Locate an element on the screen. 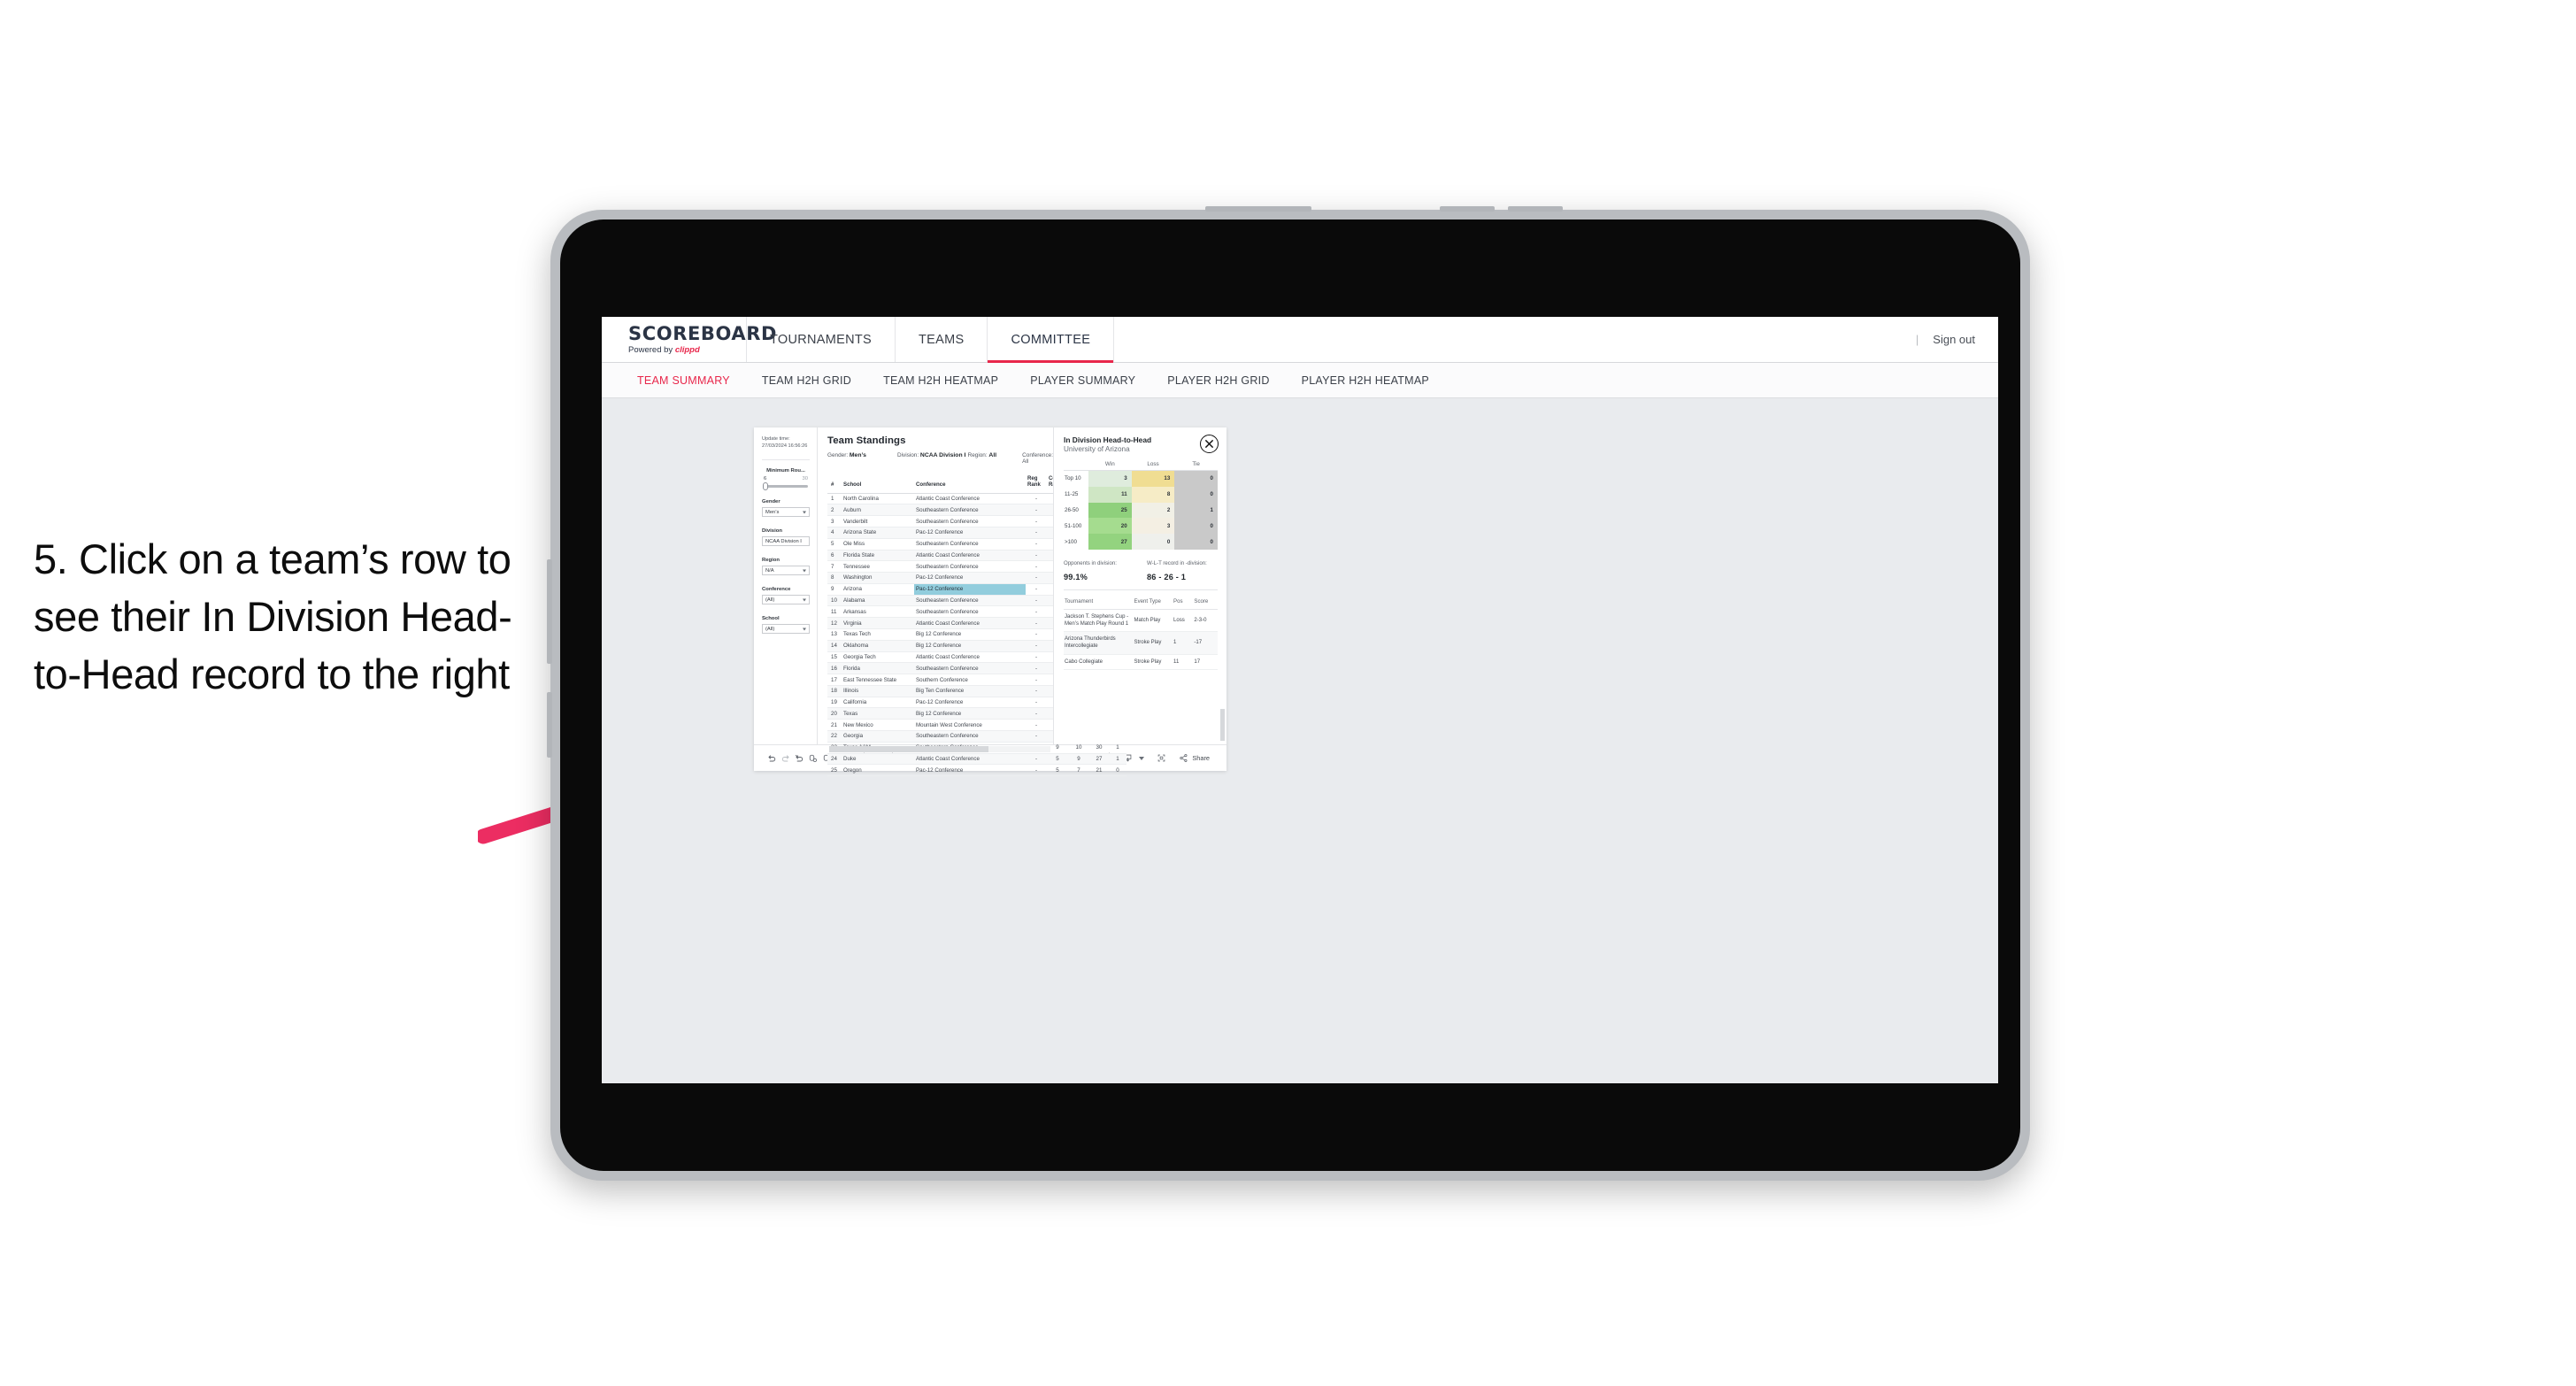  nav-item-teams: TEAMS is located at coordinates (942, 340).